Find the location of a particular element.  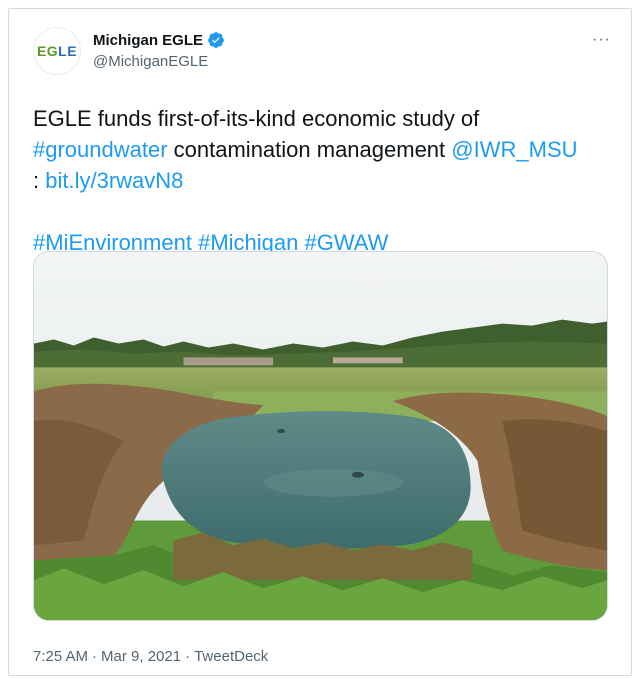

avatar: EGLE is located at coordinates (57, 51).